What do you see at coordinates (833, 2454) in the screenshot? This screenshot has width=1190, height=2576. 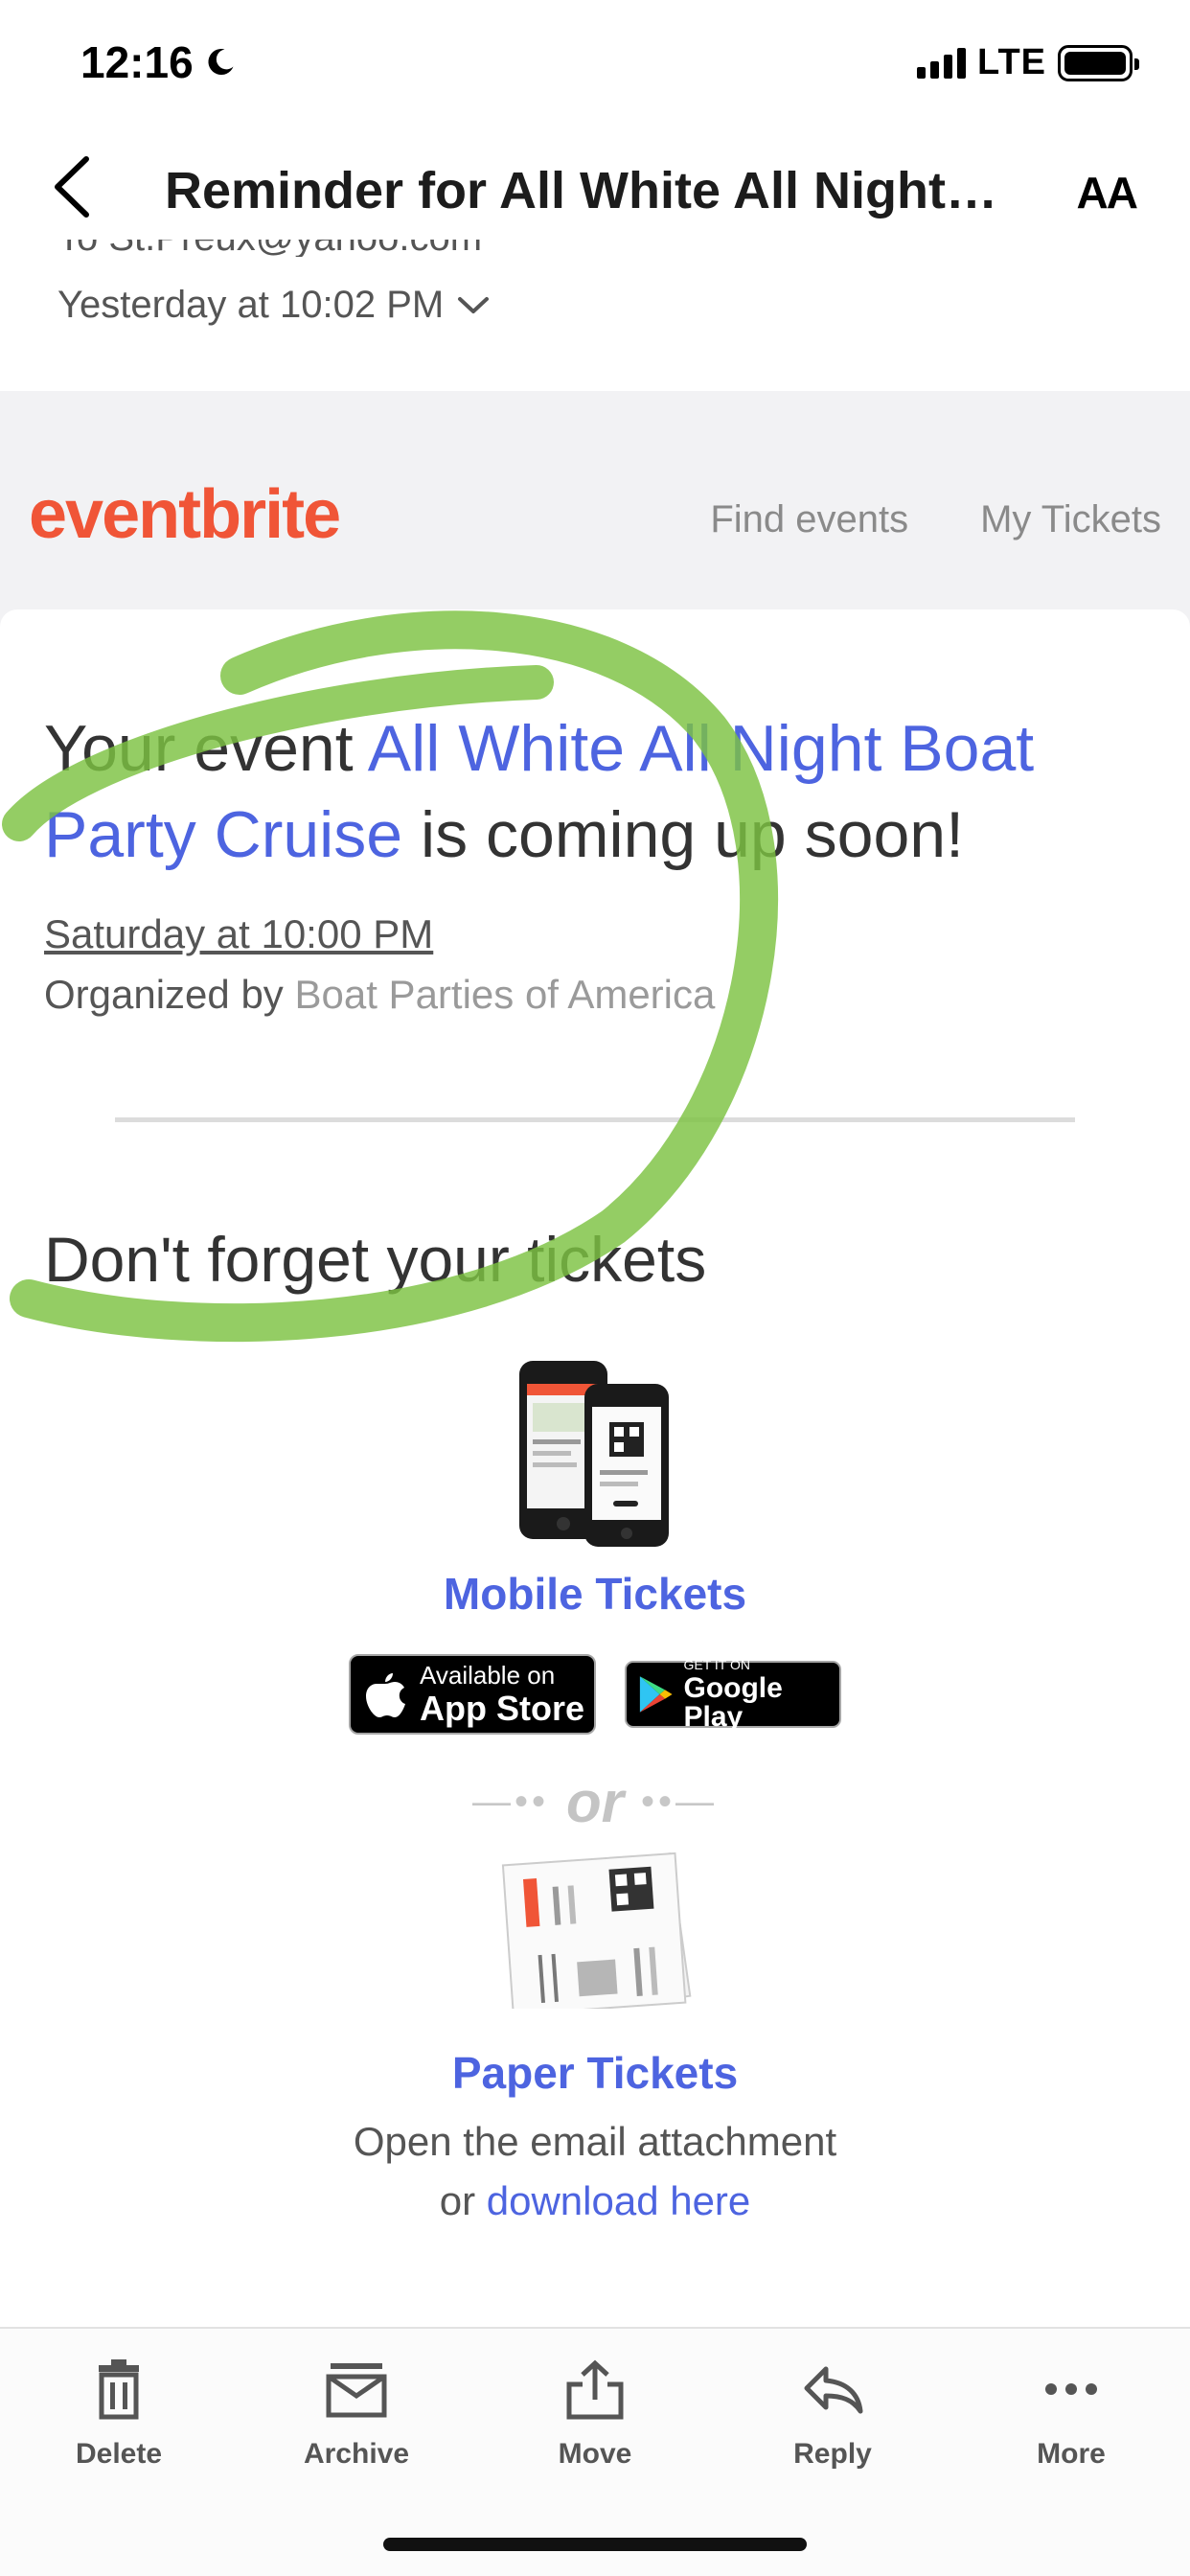 I see `reply-label: Reply` at bounding box center [833, 2454].